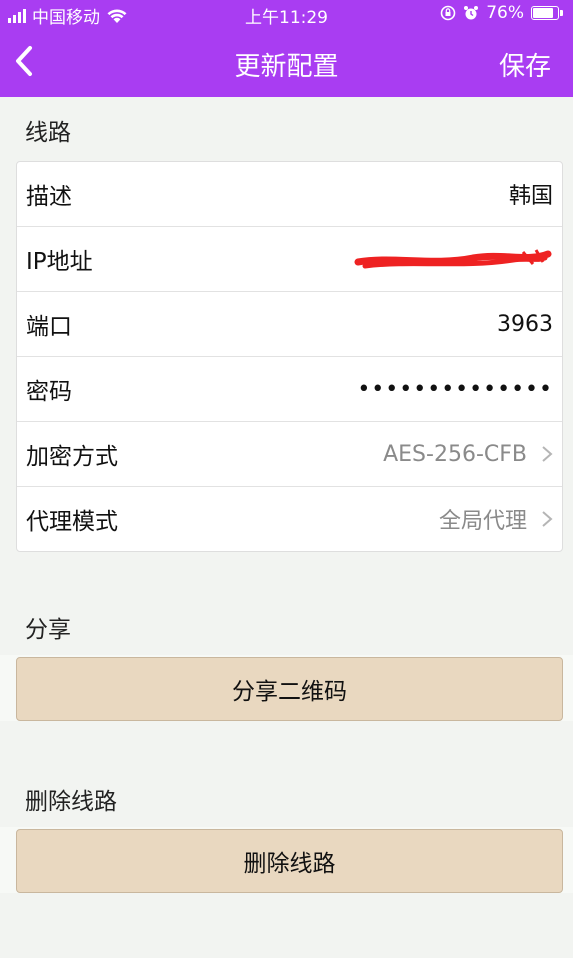  I want to click on save-button: 保存, so click(525, 64).